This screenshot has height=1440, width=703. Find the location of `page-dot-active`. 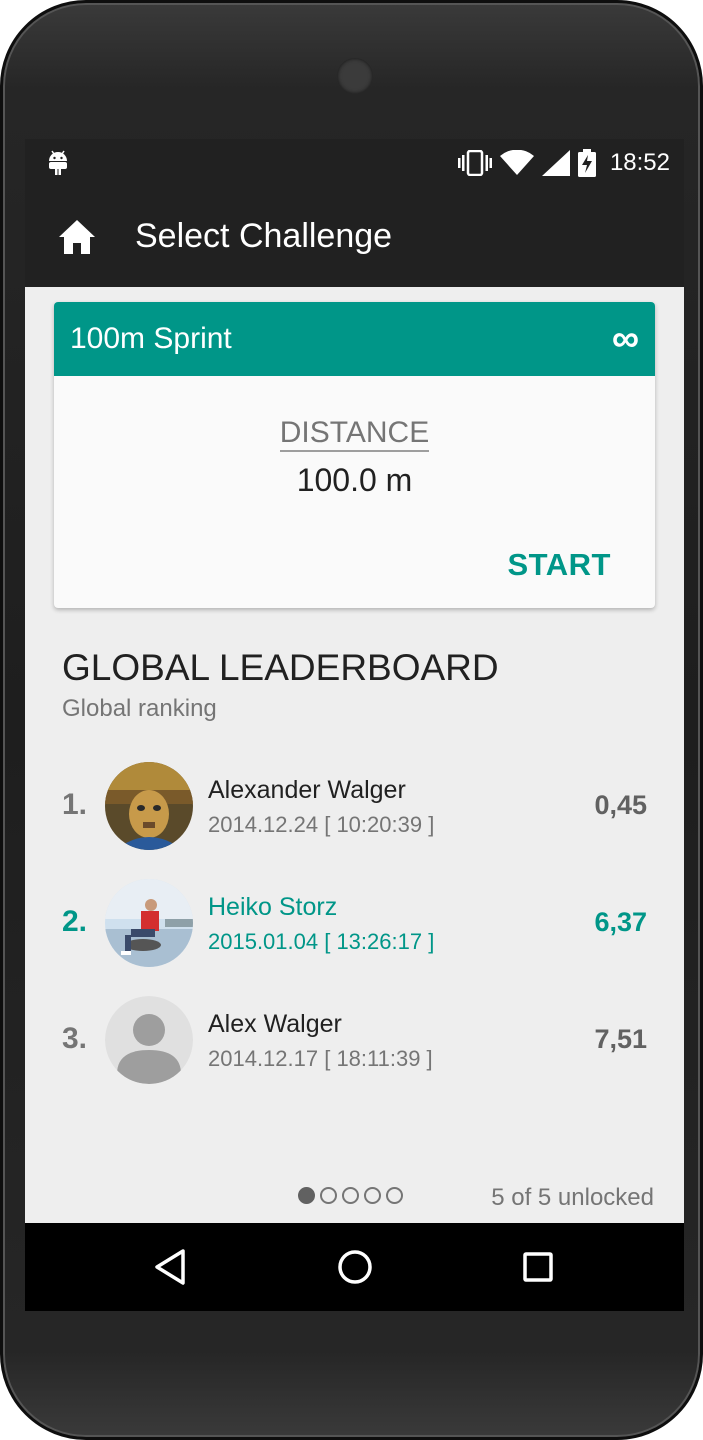

page-dot-active is located at coordinates (306, 1195).